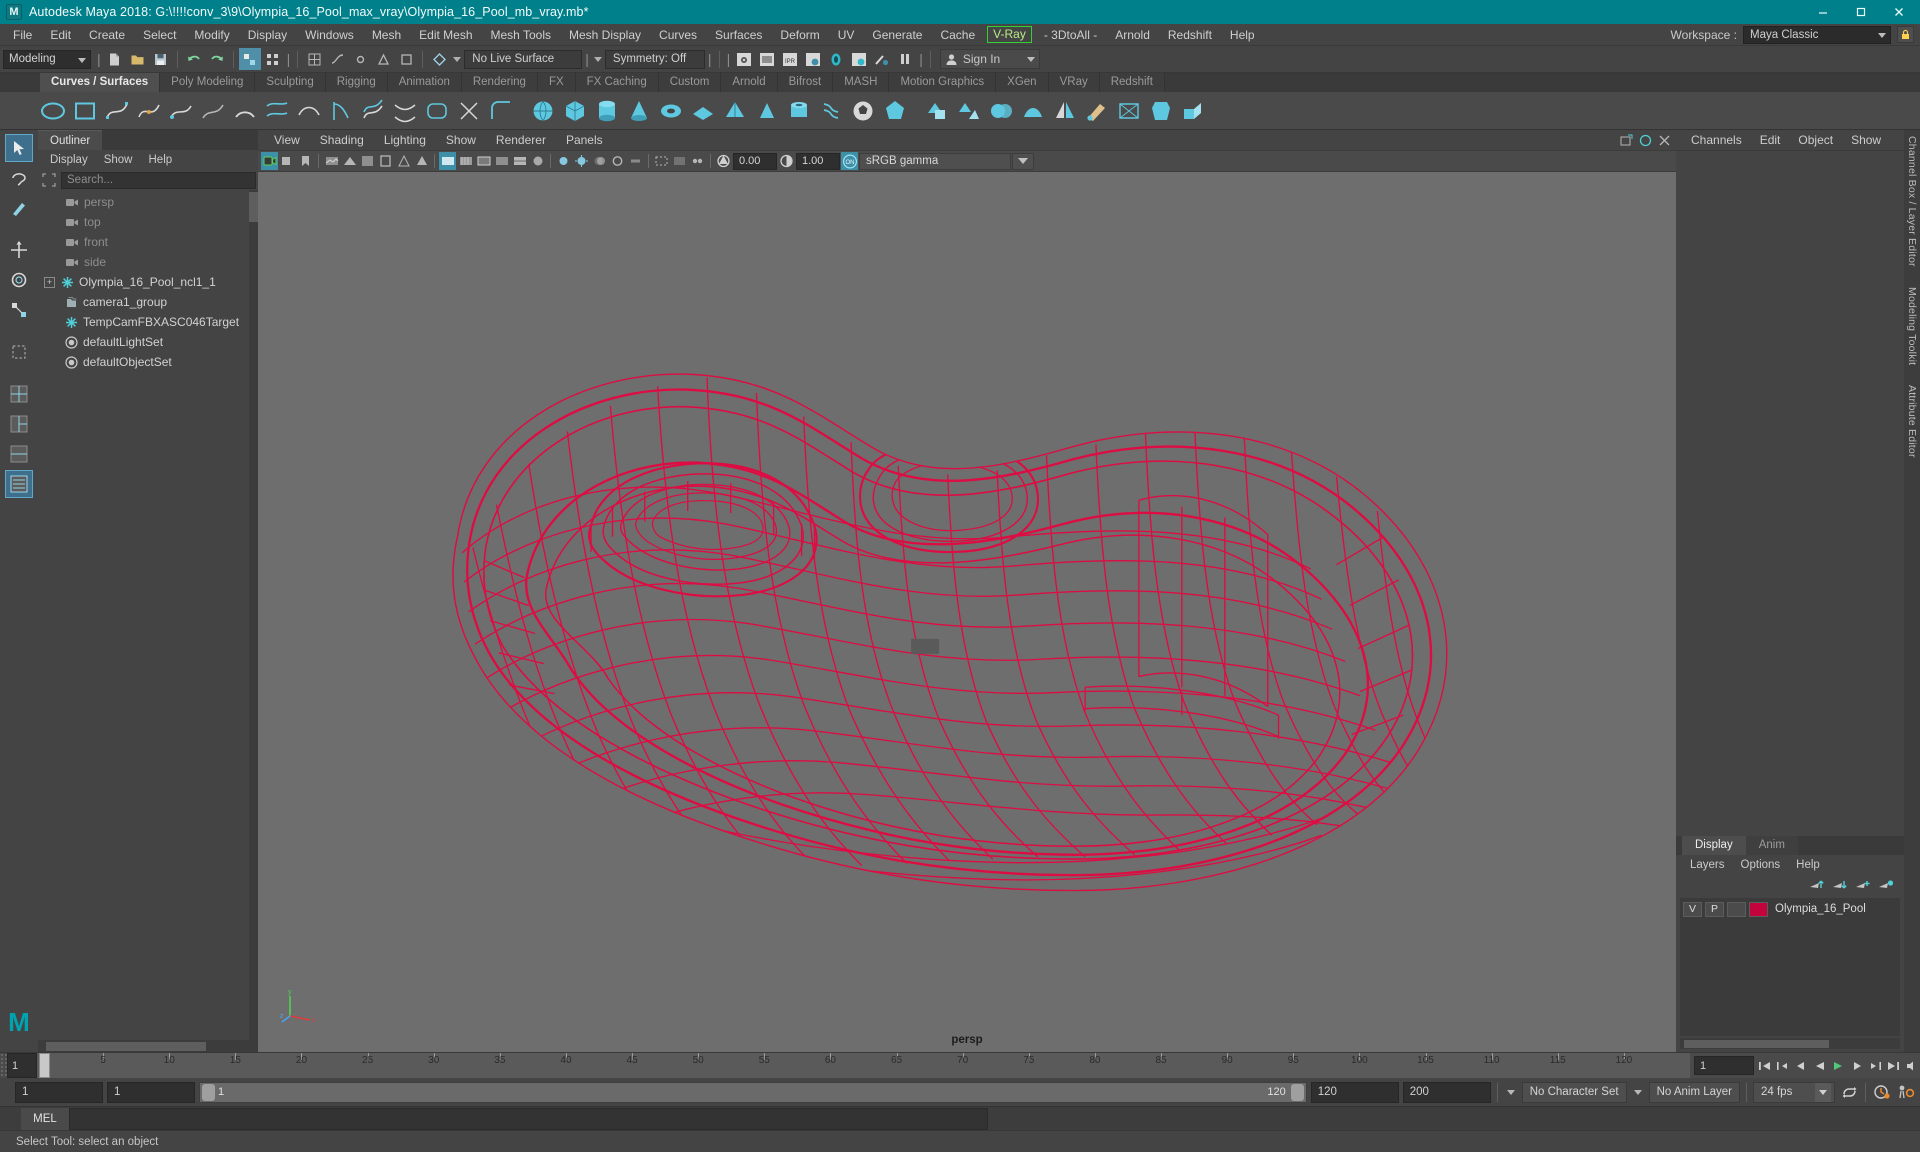  Describe the element at coordinates (373, 111) in the screenshot. I see `extrude-surface-icon` at that location.